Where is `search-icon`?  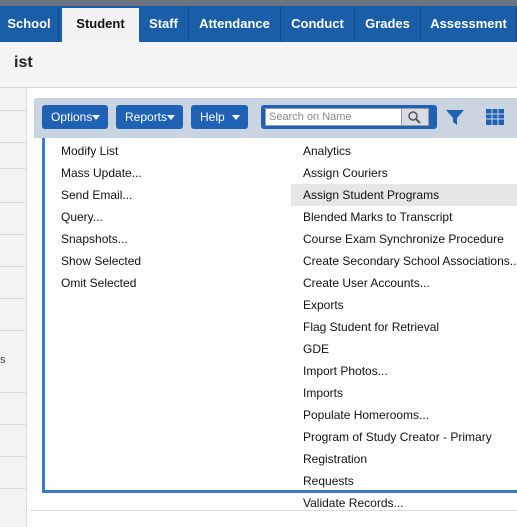
search-icon is located at coordinates (414, 117).